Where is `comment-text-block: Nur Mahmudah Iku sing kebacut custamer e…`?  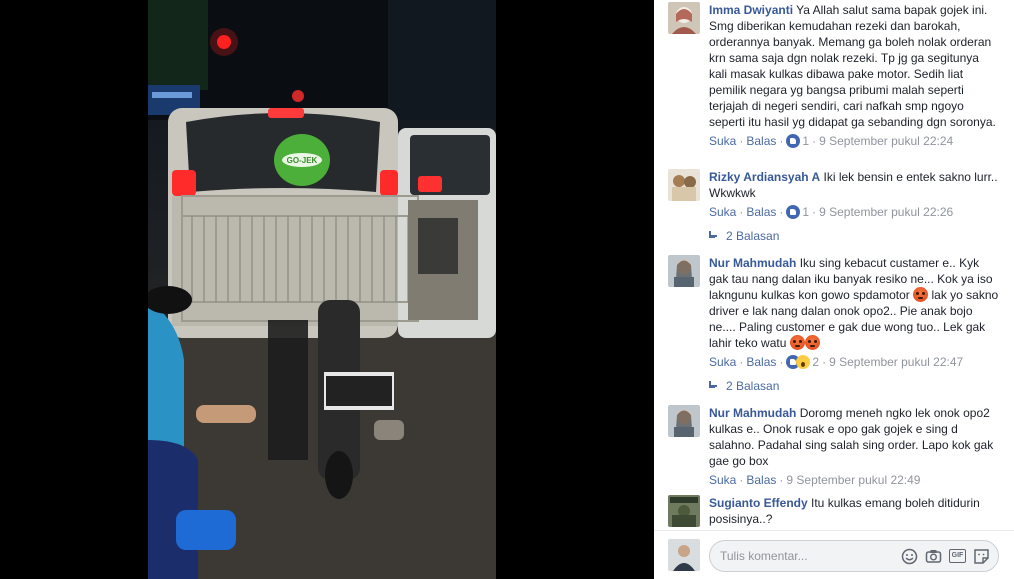
comment-text-block: Nur Mahmudah Iku sing kebacut custamer e… is located at coordinates (854, 303).